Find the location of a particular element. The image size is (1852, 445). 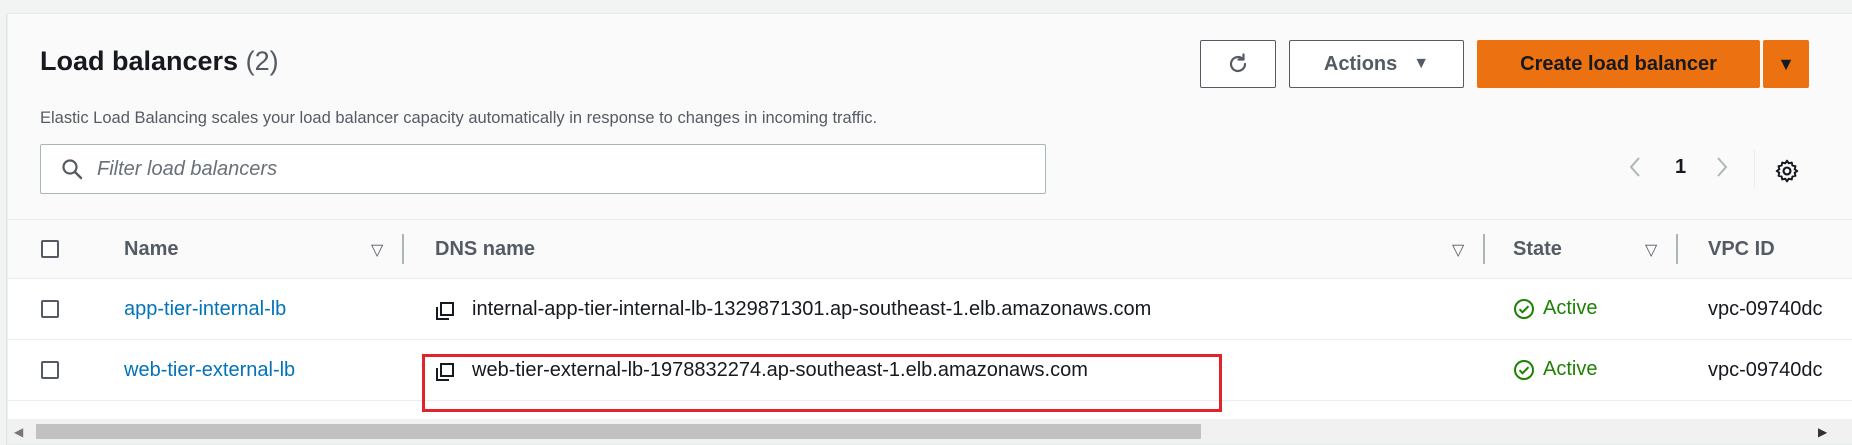

actions-button: Actions ▼ is located at coordinates (1376, 64).